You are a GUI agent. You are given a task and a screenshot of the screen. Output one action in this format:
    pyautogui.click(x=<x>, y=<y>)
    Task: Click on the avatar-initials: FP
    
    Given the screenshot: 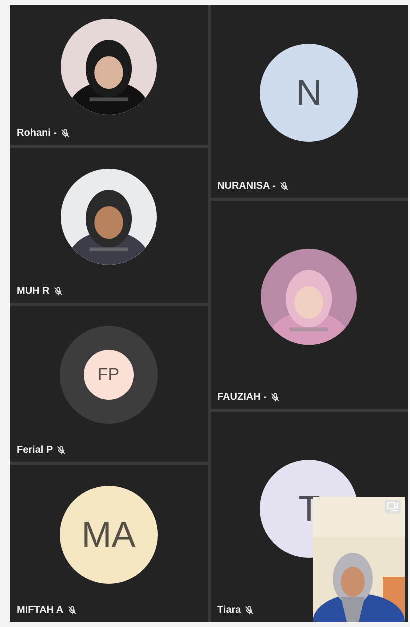 What is the action you would take?
    pyautogui.click(x=109, y=375)
    